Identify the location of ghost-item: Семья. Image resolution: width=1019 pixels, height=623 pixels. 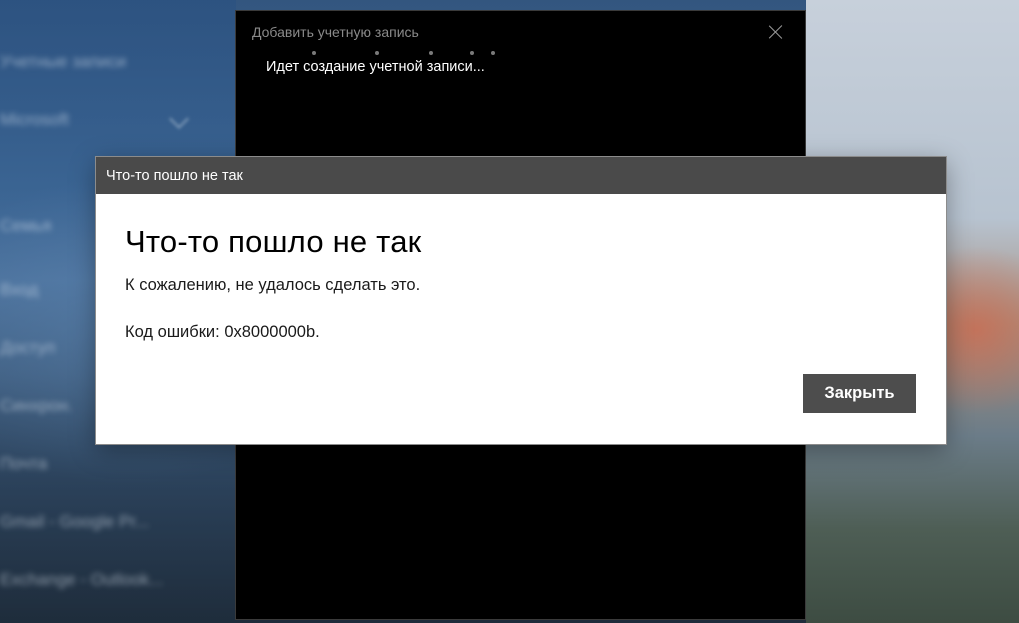
(26, 225).